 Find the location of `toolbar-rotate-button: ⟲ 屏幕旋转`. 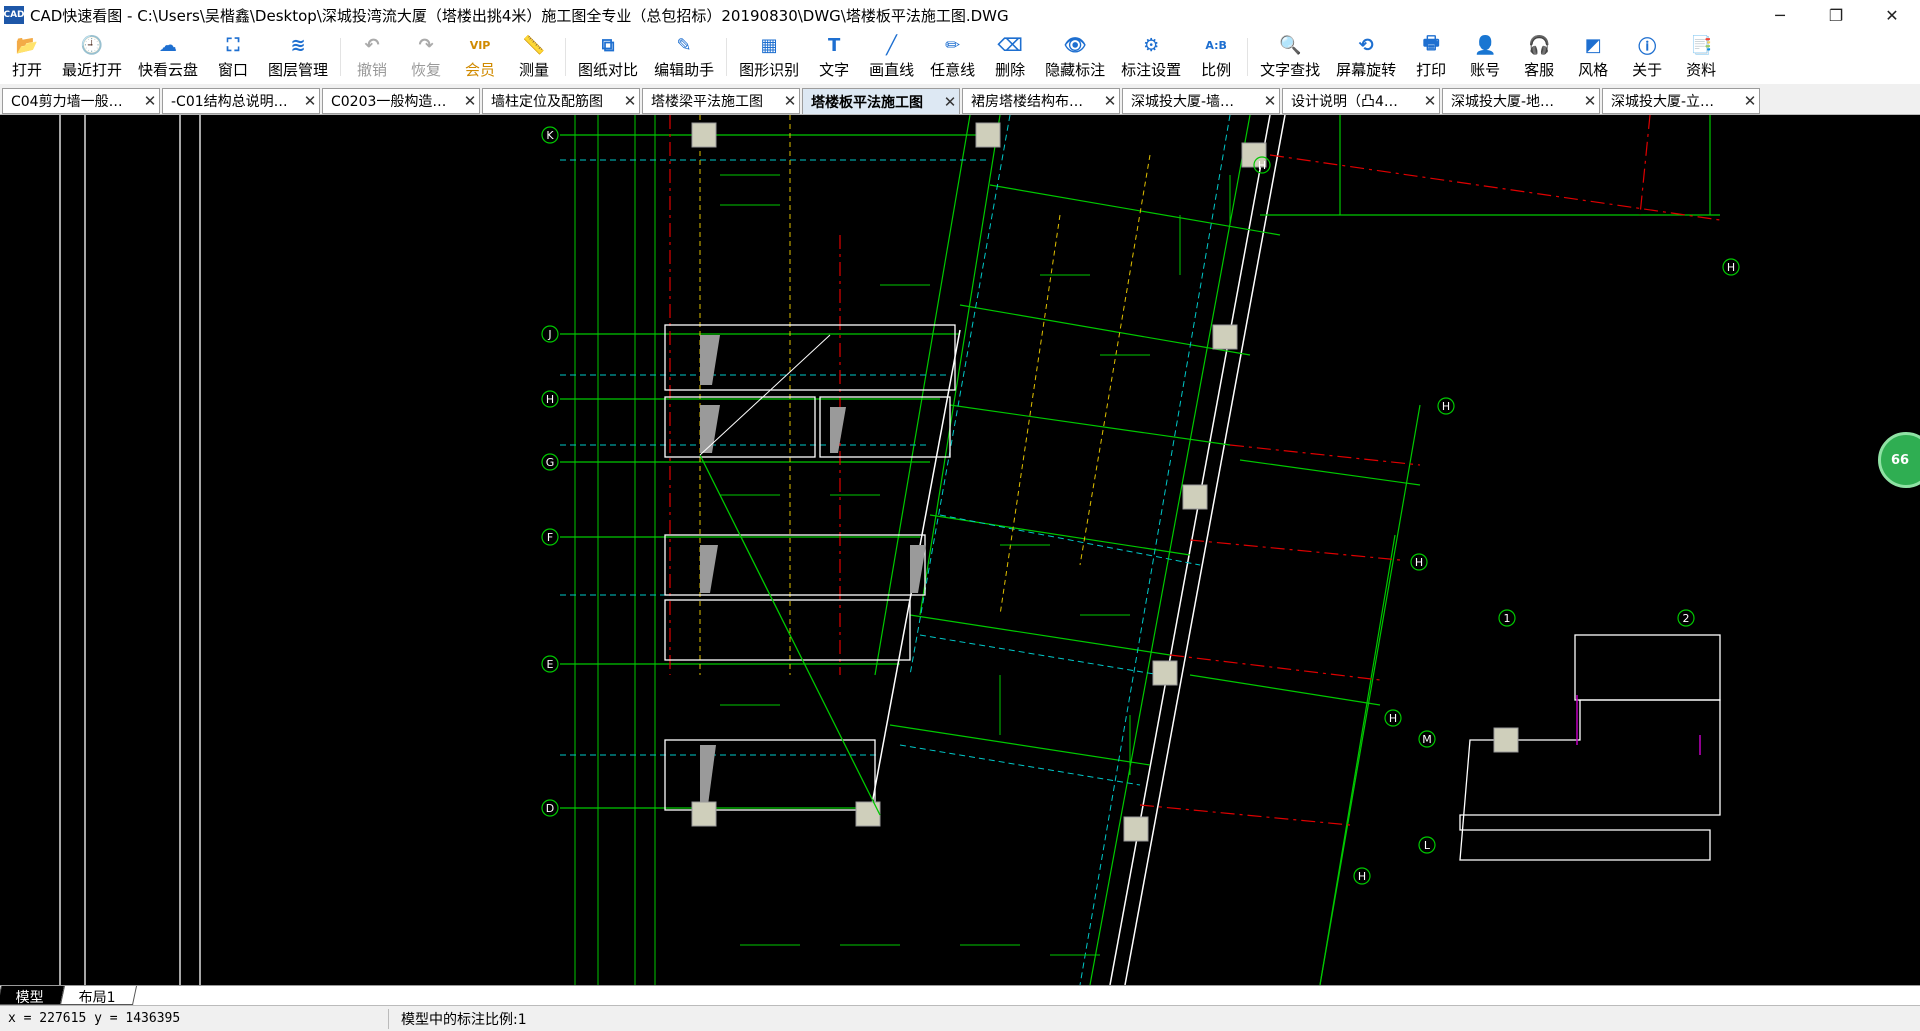

toolbar-rotate-button: ⟲ 屏幕旋转 is located at coordinates (1366, 57).